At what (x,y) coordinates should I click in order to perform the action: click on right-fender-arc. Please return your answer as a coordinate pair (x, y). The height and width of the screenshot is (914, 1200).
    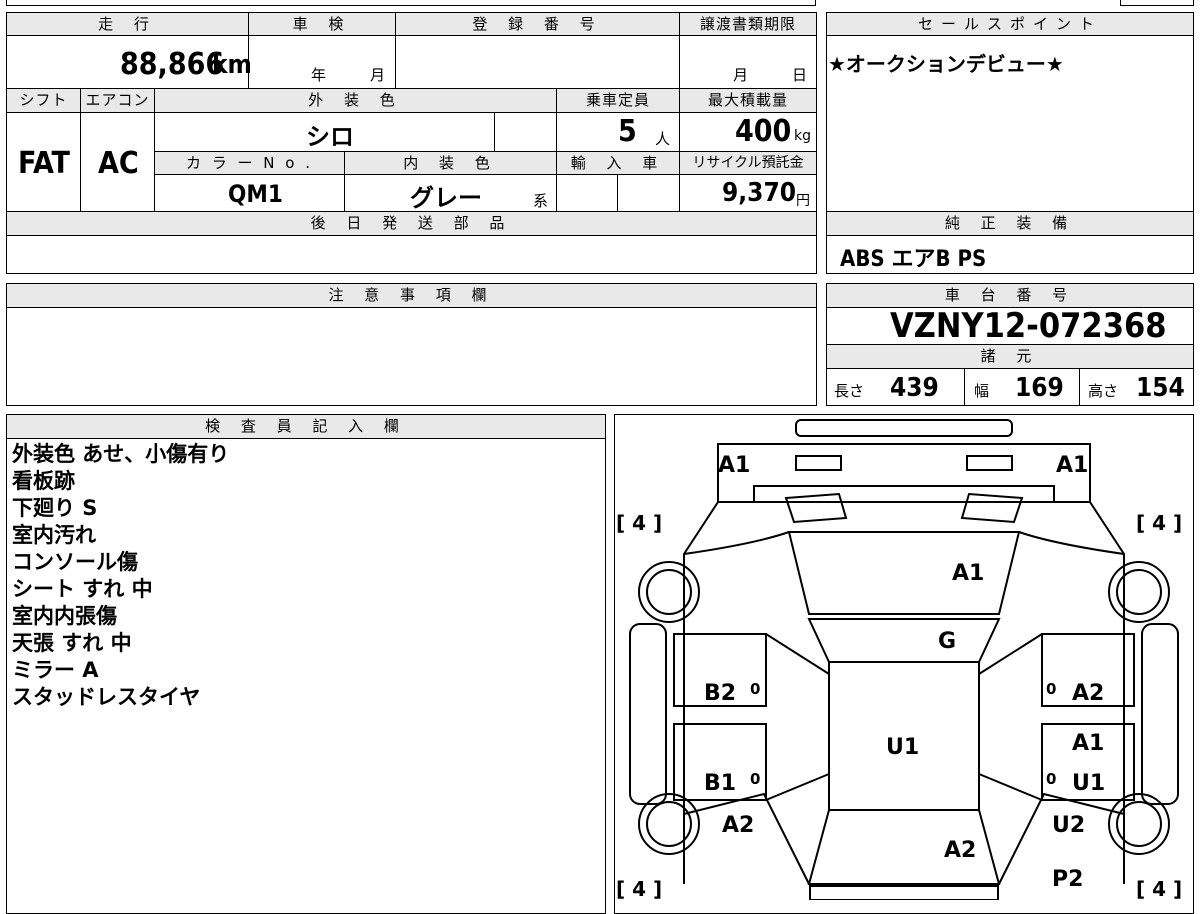
    Looking at the image, I should click on (1071, 543).